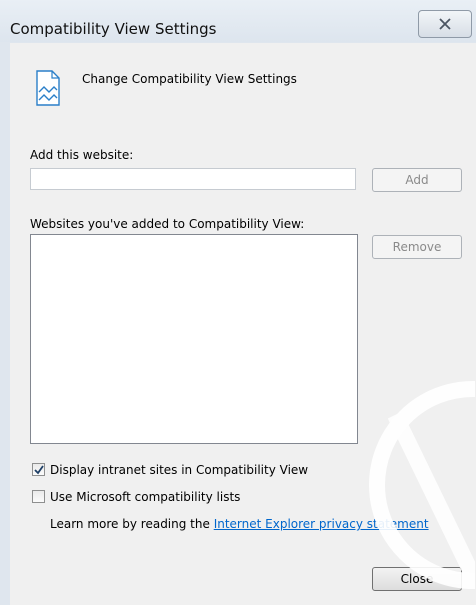 Image resolution: width=476 pixels, height=605 pixels. What do you see at coordinates (189, 79) in the screenshot?
I see `header-text: Change Compatibility View Settings` at bounding box center [189, 79].